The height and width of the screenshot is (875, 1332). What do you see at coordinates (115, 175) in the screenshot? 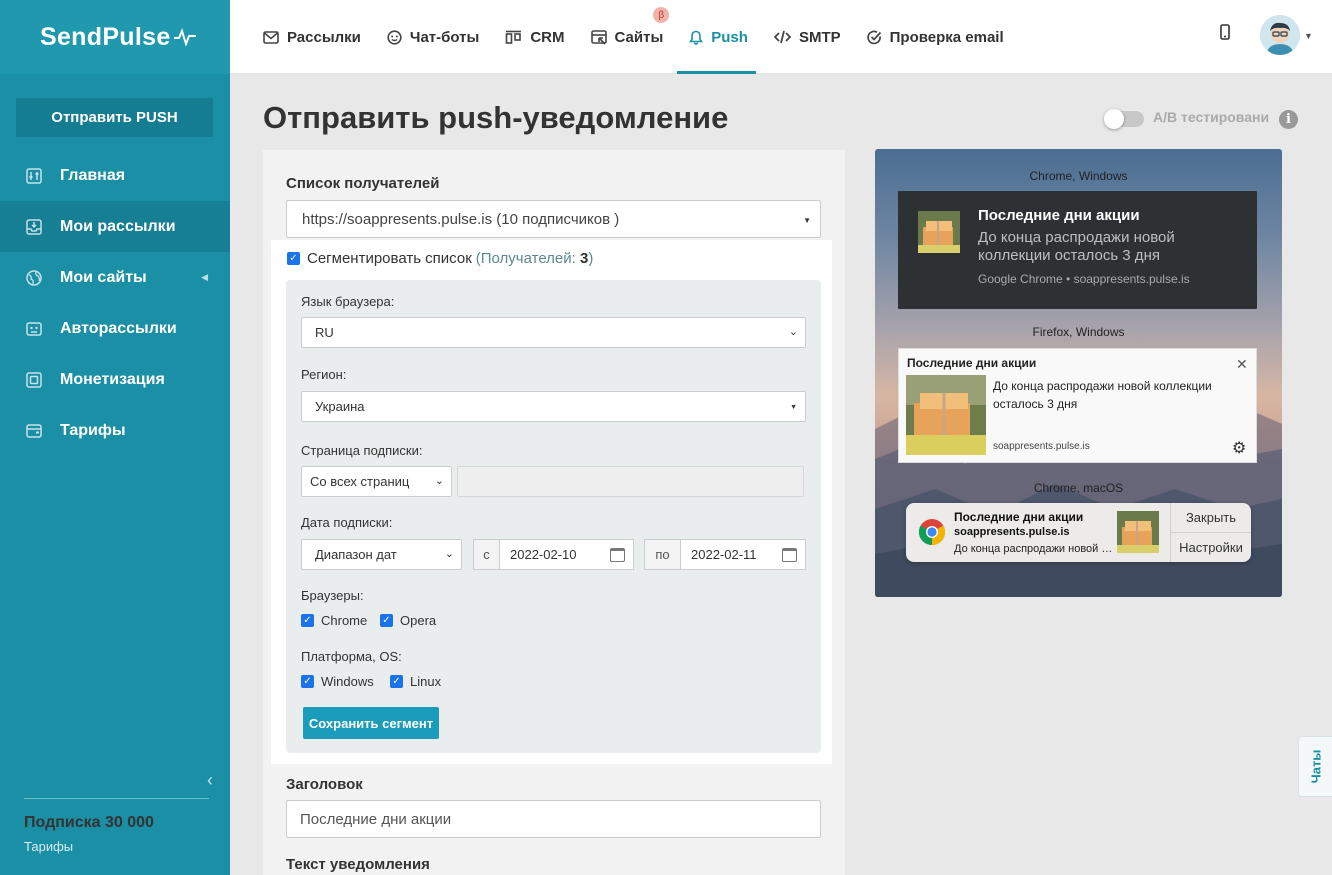
I see `sidebar-item-home: Главная` at bounding box center [115, 175].